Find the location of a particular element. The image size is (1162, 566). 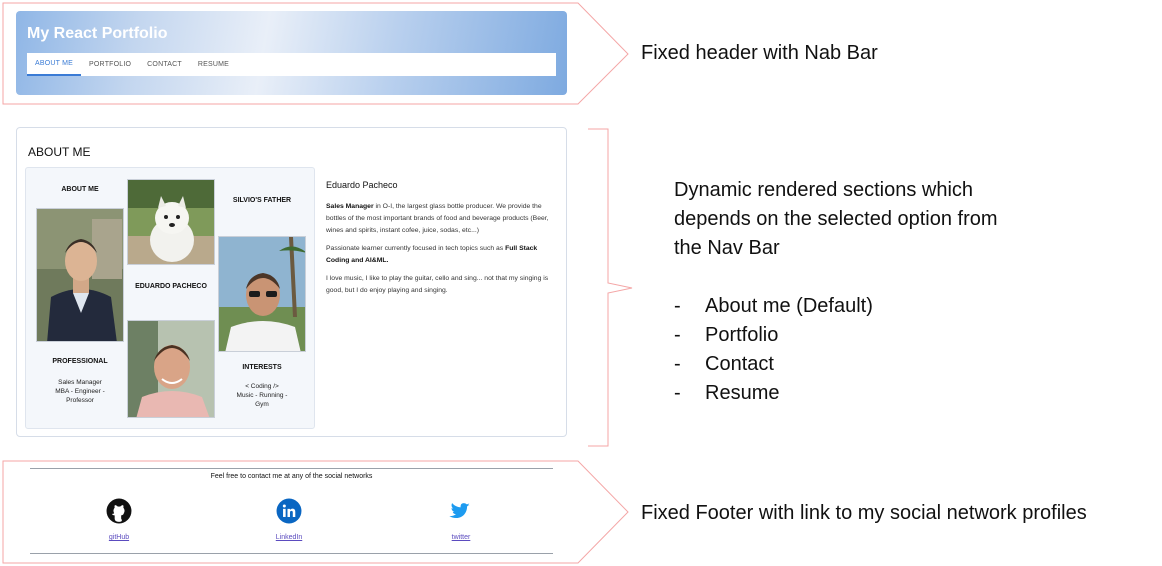

collage-professional-label: PROFESSIONAL is located at coordinates (80, 361).